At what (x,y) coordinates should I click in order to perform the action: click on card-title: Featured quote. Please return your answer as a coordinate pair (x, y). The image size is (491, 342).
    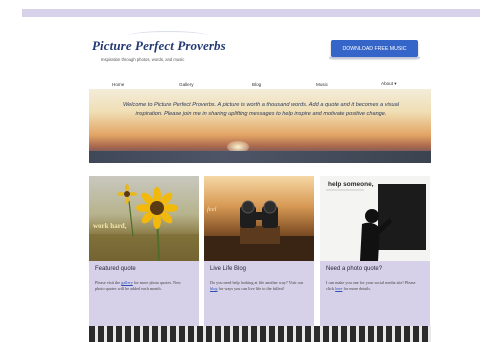
    Looking at the image, I should click on (115, 269).